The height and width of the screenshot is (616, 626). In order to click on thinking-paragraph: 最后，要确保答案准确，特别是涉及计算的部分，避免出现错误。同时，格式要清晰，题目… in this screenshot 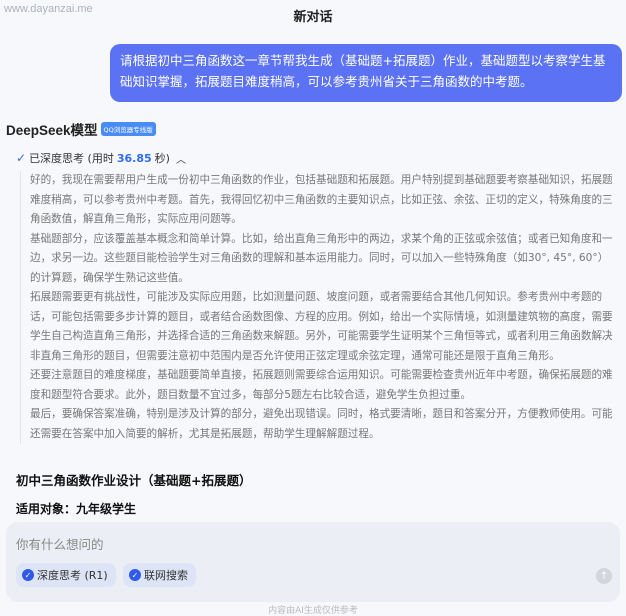, I will do `click(321, 424)`.